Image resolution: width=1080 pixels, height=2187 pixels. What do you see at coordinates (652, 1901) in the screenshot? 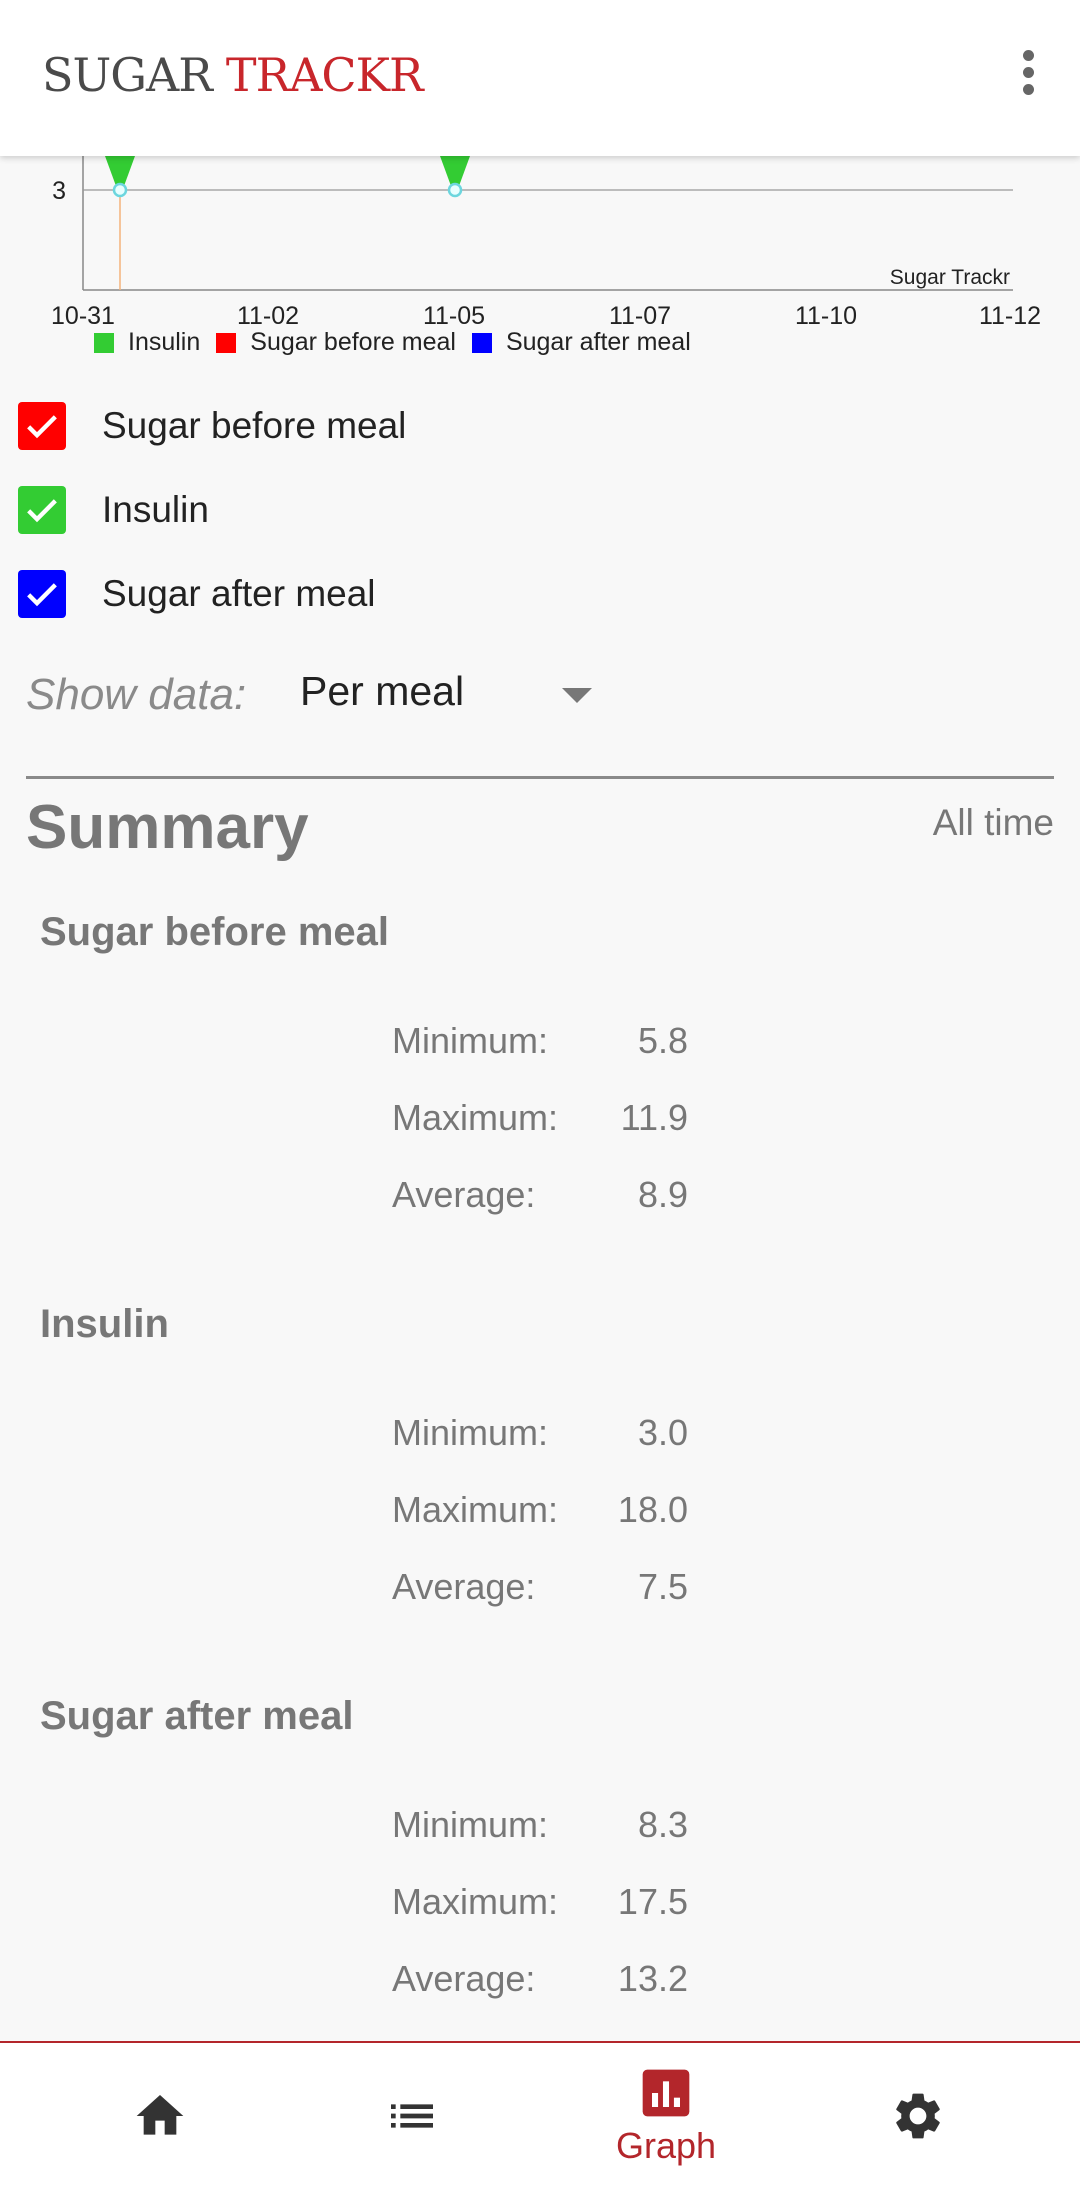
I see `stat-value-maximum: 17.5` at bounding box center [652, 1901].